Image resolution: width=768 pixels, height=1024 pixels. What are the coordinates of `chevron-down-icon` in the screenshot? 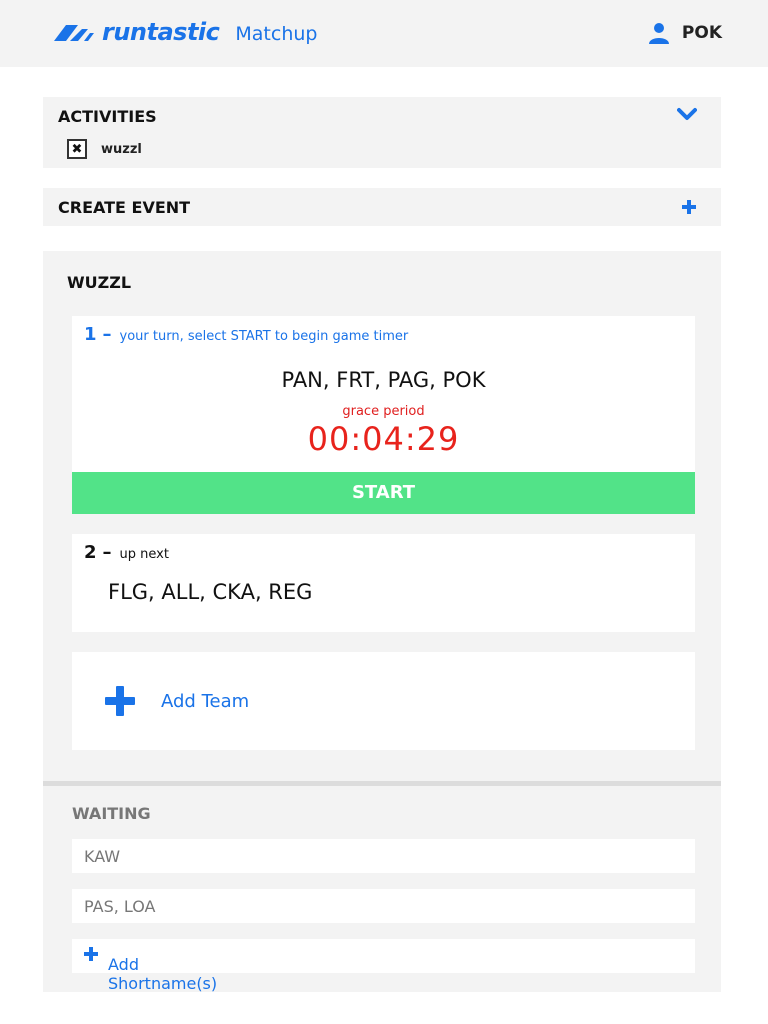 It's located at (687, 115).